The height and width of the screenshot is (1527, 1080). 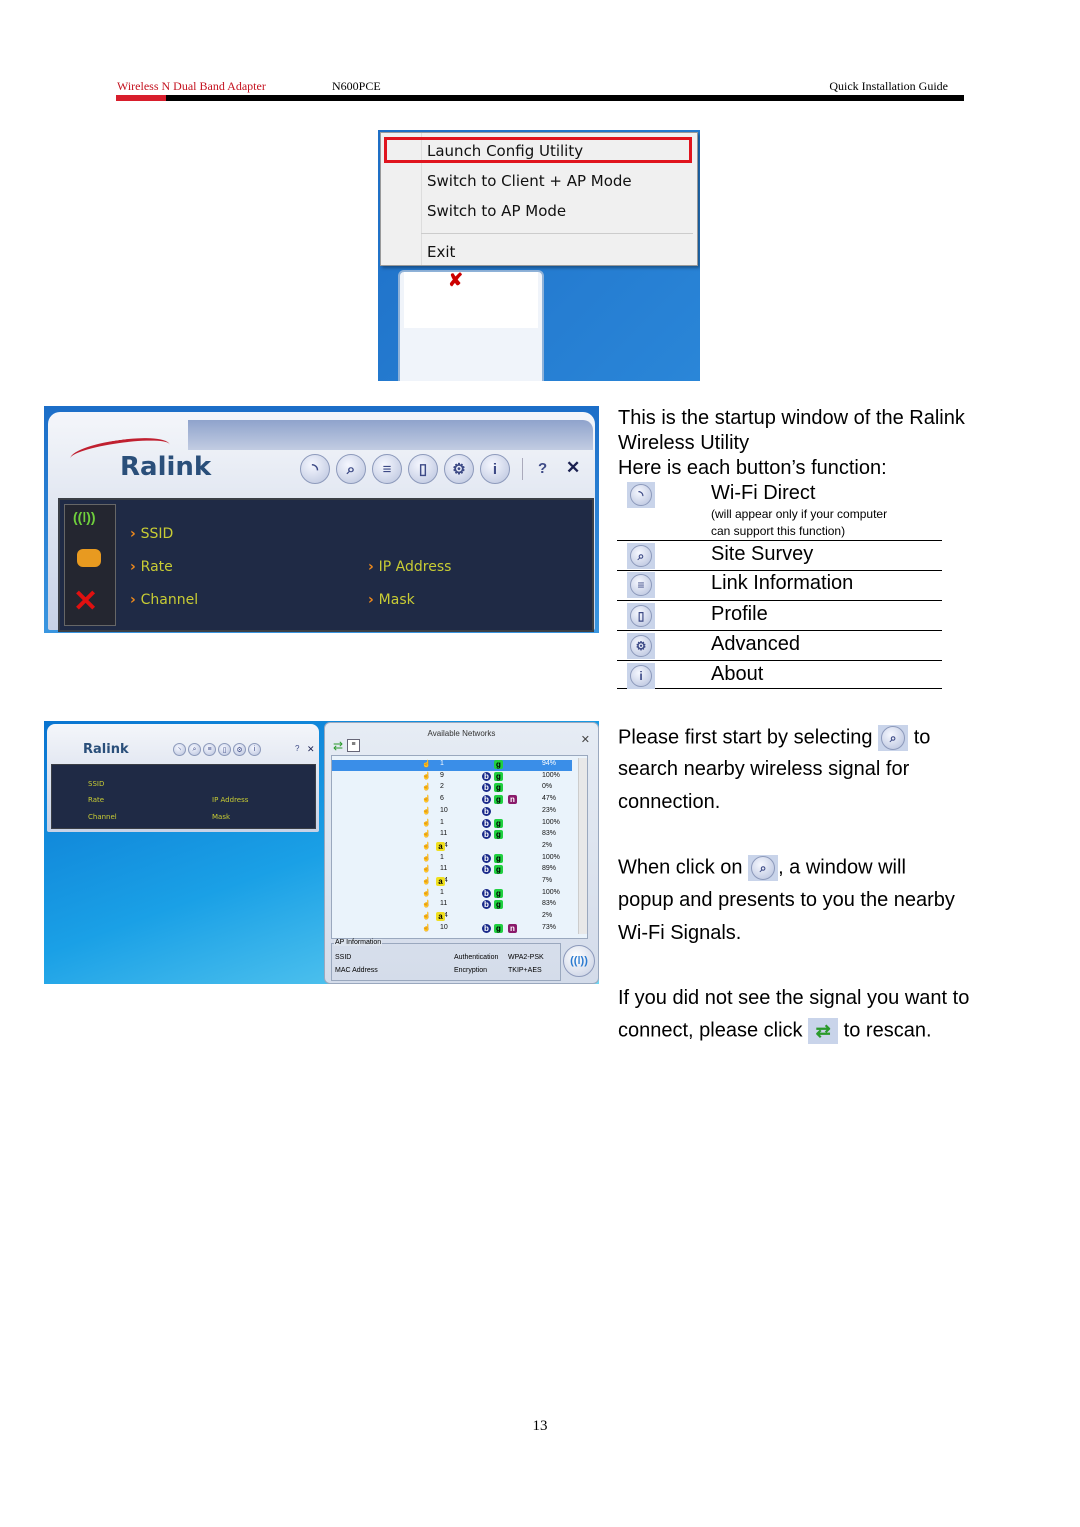 What do you see at coordinates (549, 904) in the screenshot?
I see `network-signal: 83%` at bounding box center [549, 904].